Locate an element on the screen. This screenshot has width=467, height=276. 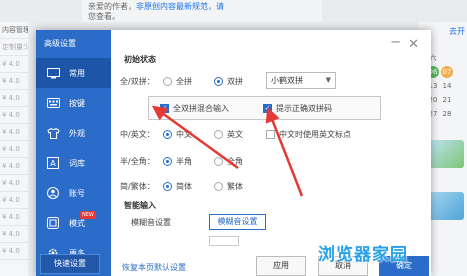
traditional-radio: 繁体 is located at coordinates (228, 186).